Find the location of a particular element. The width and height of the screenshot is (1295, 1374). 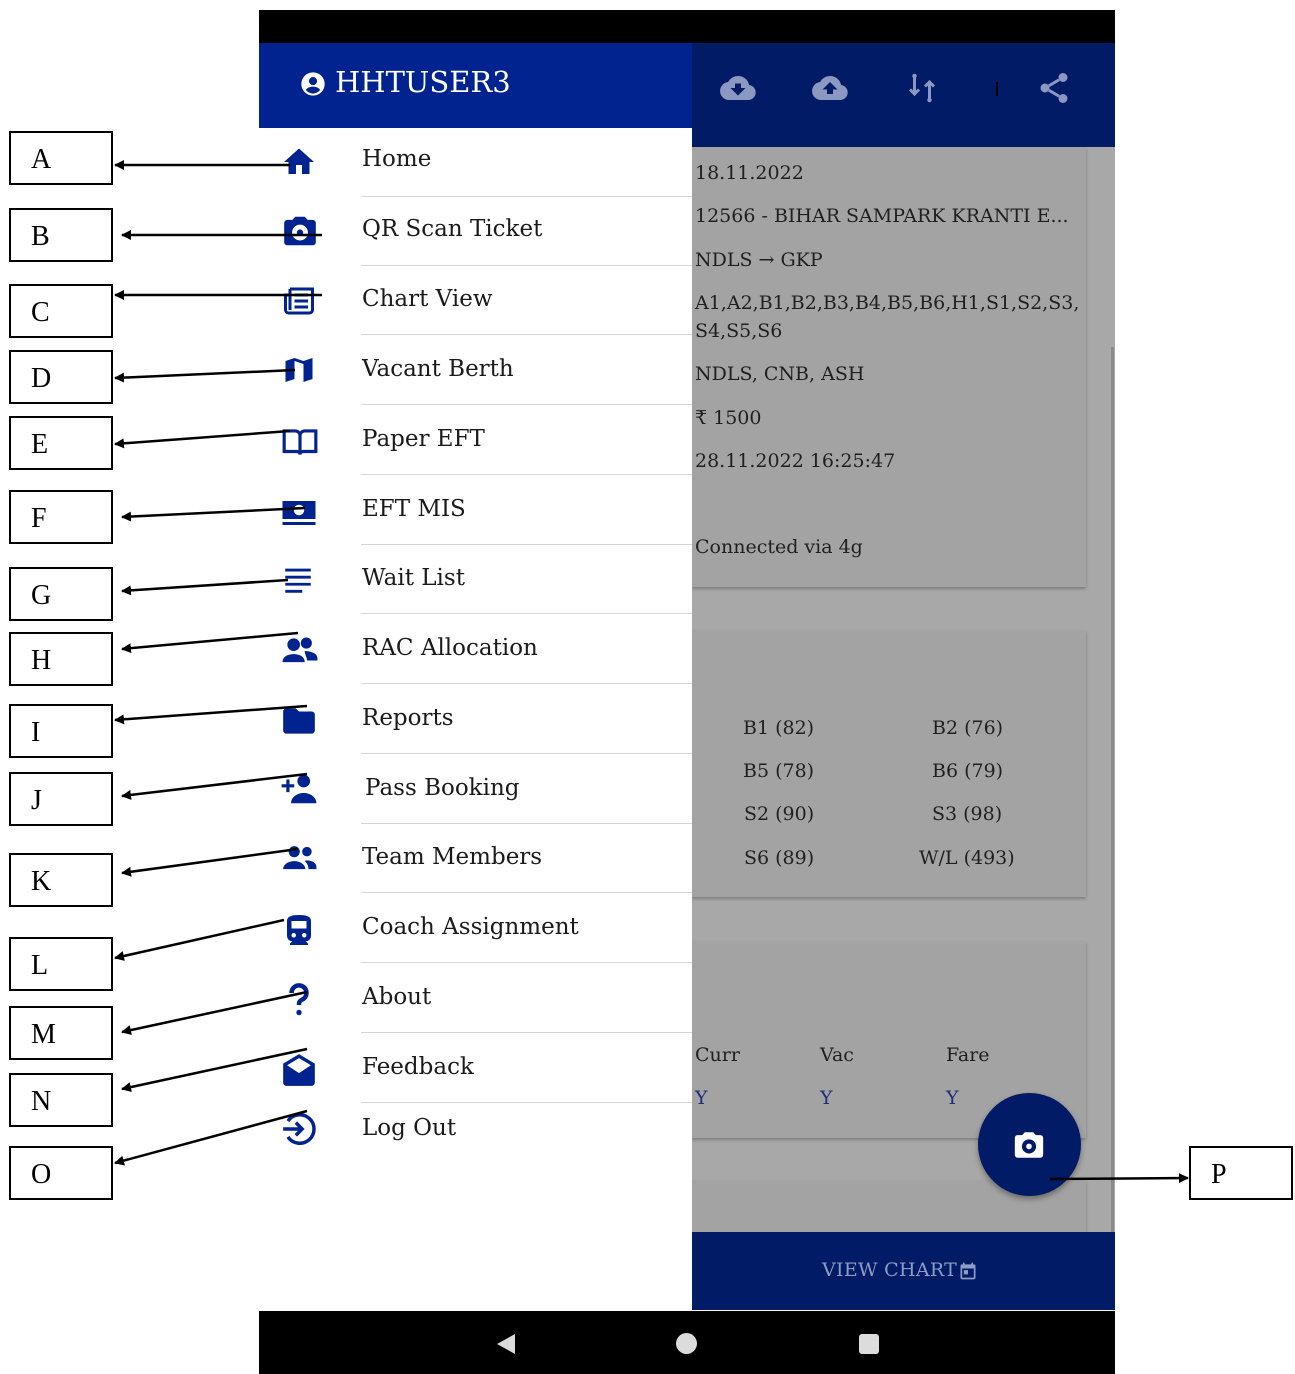

arrow-n is located at coordinates (214, 1069).